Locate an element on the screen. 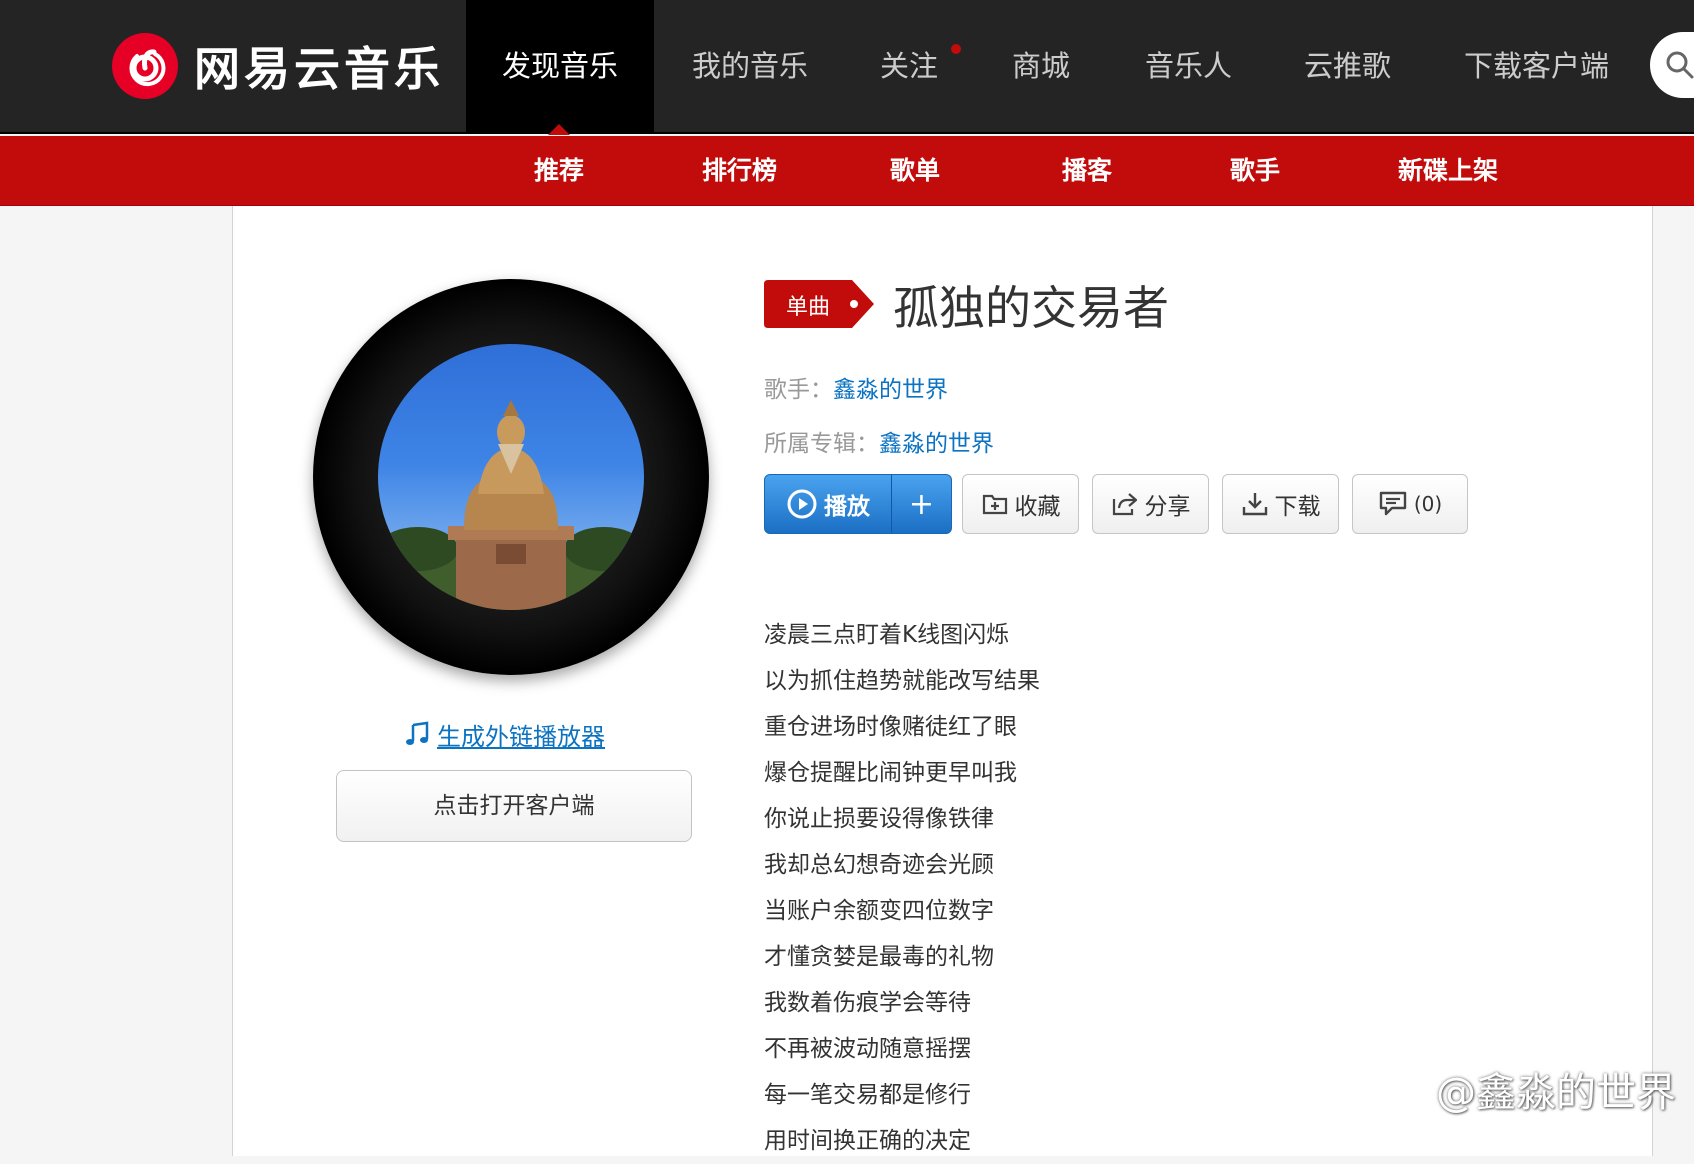  nav-cloud-recommend: 云推歌 is located at coordinates (1347, 67).